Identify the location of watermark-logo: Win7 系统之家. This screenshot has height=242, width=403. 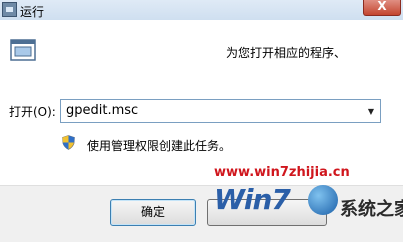
(307, 211).